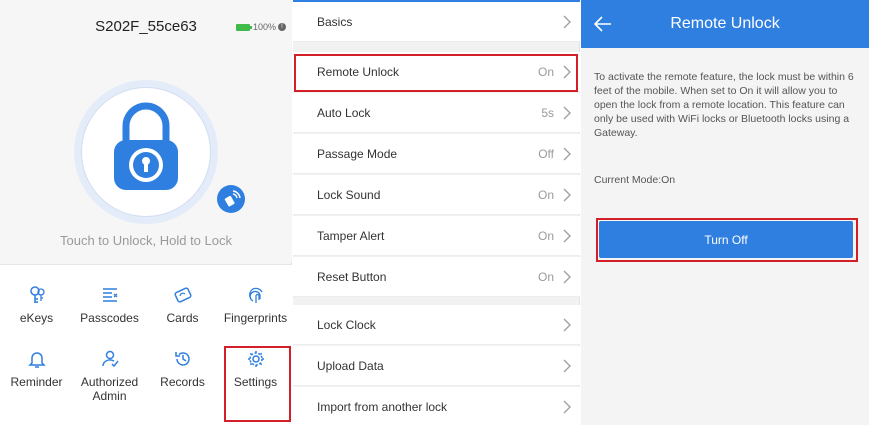  I want to click on turn-off-highlight-box, so click(727, 240).